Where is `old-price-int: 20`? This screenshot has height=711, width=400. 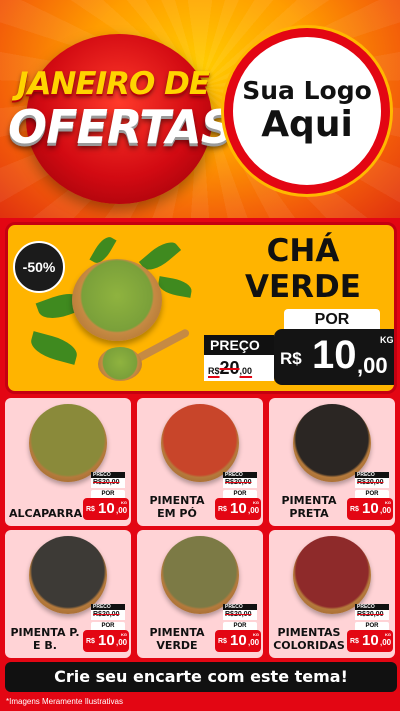 old-price-int: 20 is located at coordinates (229, 368).